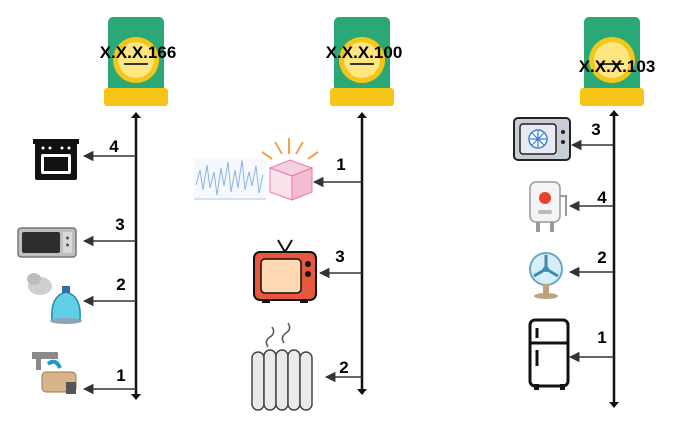 This screenshot has height=442, width=690. What do you see at coordinates (54, 373) in the screenshot?
I see `water-filter-icon` at bounding box center [54, 373].